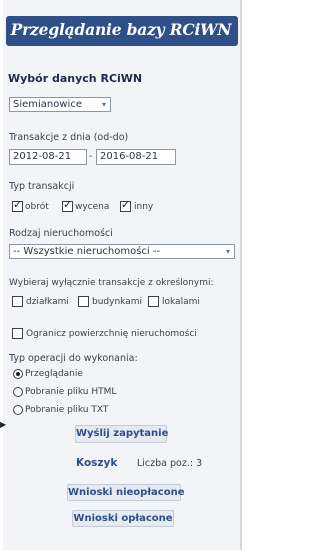  I want to click on radio-przegladanie-label: Przeglądanie, so click(54, 374).